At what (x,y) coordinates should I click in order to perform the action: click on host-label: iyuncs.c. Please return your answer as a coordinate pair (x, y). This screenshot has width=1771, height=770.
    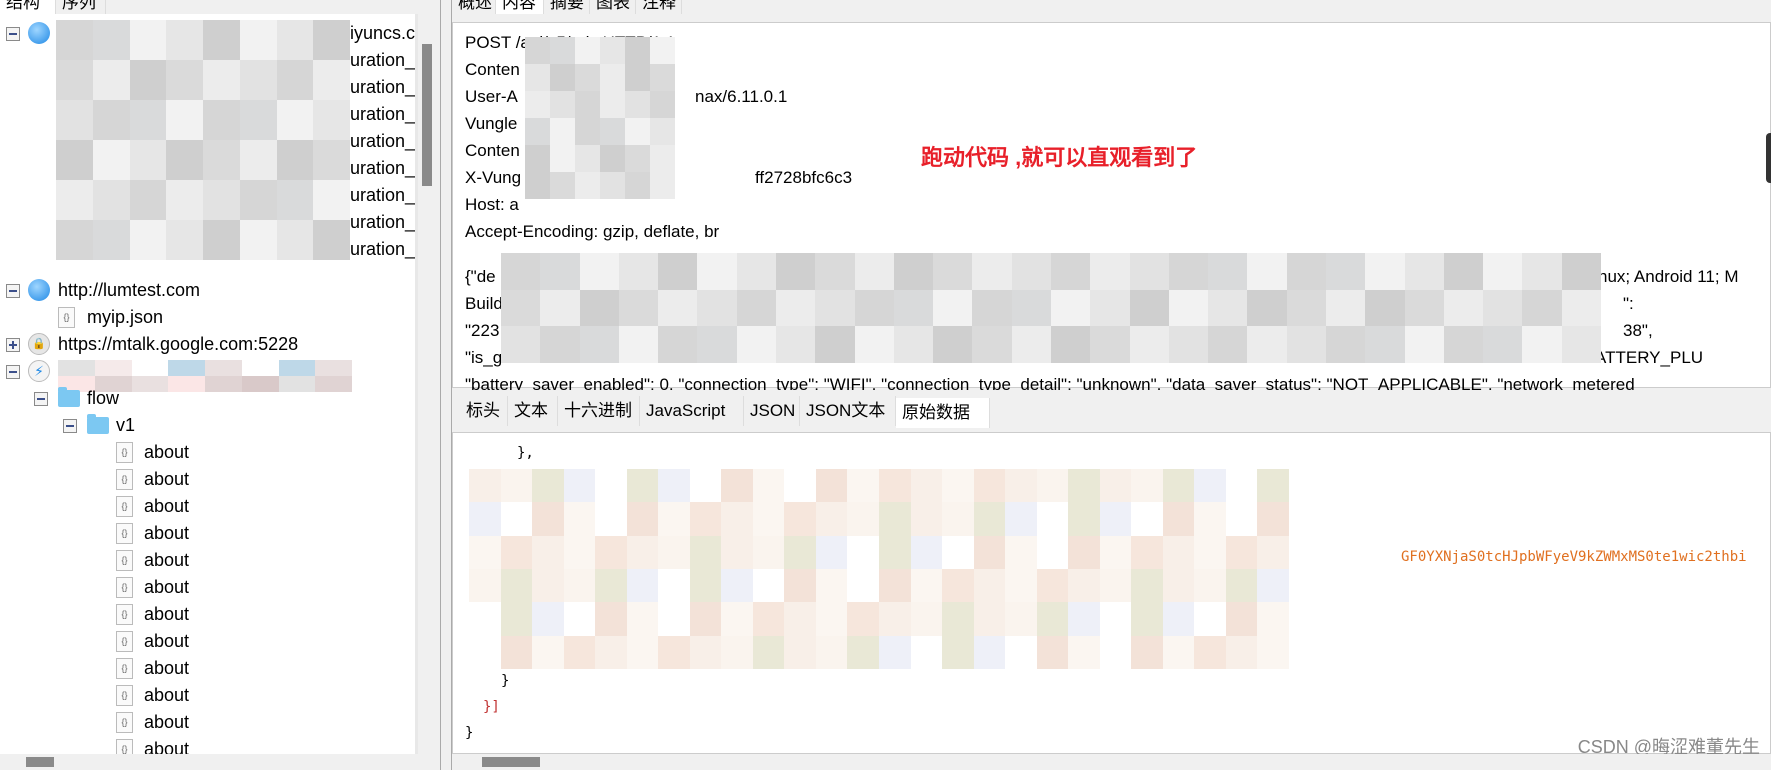
    Looking at the image, I should click on (383, 33).